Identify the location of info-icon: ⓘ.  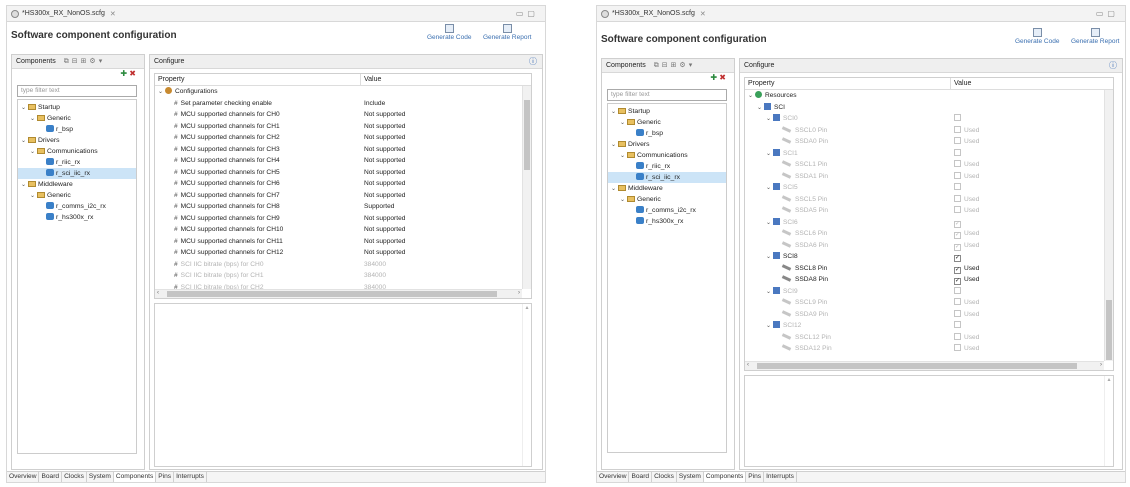
(1113, 65).